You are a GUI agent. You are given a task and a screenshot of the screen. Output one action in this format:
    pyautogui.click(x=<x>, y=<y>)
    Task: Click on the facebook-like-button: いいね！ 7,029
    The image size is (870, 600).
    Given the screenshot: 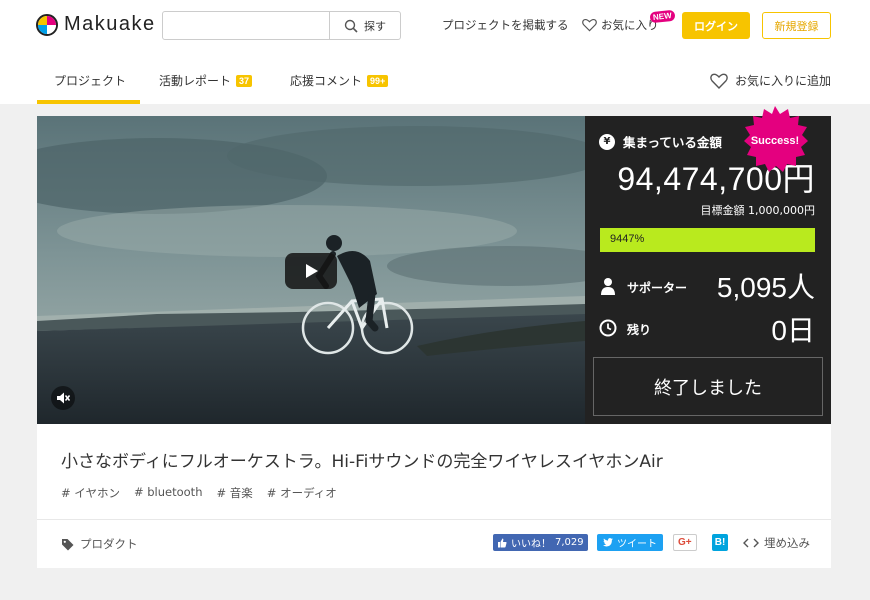 What is the action you would take?
    pyautogui.click(x=540, y=542)
    